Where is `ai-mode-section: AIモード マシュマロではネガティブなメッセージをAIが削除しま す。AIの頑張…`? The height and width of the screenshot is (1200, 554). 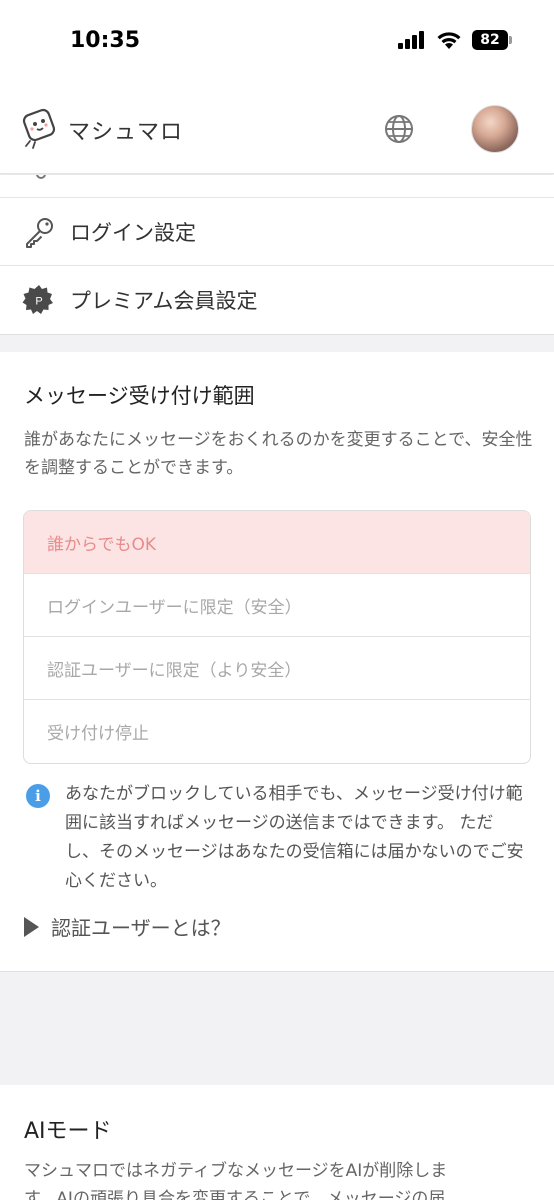
ai-mode-section: AIモード マシュマロではネガティブなメッセージをAIが削除しま す。AIの頑張… is located at coordinates (277, 1142).